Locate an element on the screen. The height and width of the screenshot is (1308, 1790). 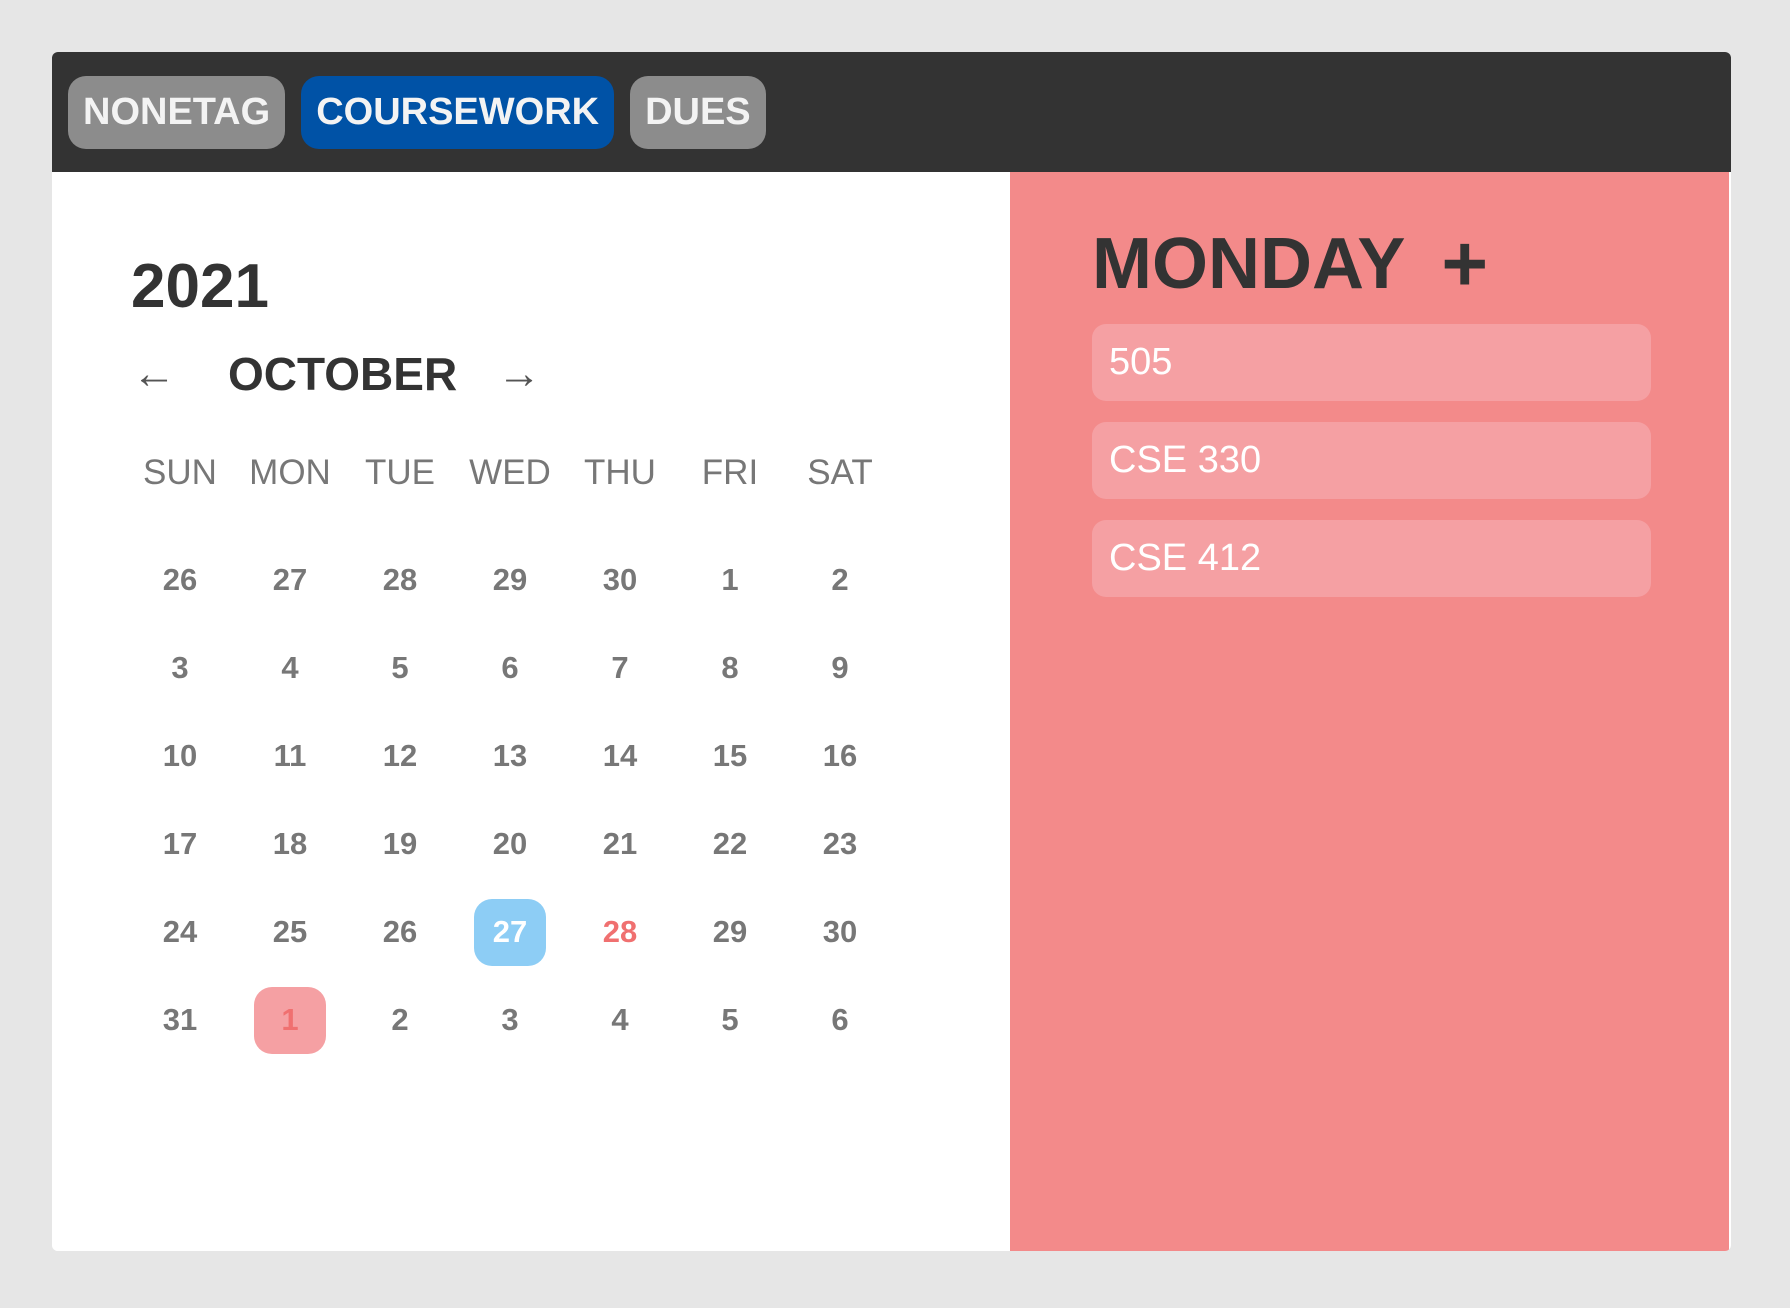
tag-bar: NONETAG COURSEWORK DUES is located at coordinates (891, 112).